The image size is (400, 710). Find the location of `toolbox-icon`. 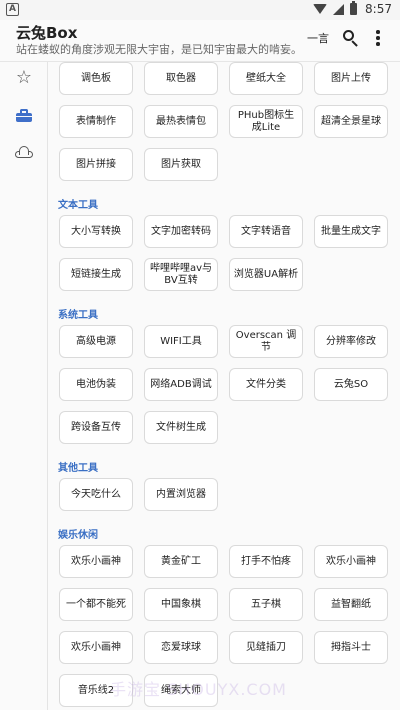

toolbox-icon is located at coordinates (24, 115).